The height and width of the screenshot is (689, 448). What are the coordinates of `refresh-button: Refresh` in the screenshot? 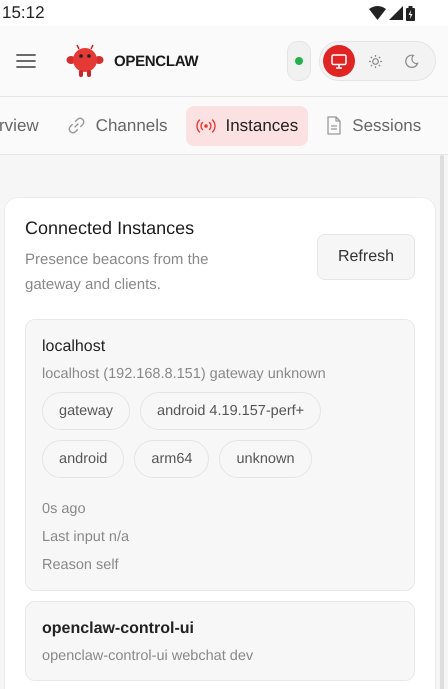 It's located at (365, 257).